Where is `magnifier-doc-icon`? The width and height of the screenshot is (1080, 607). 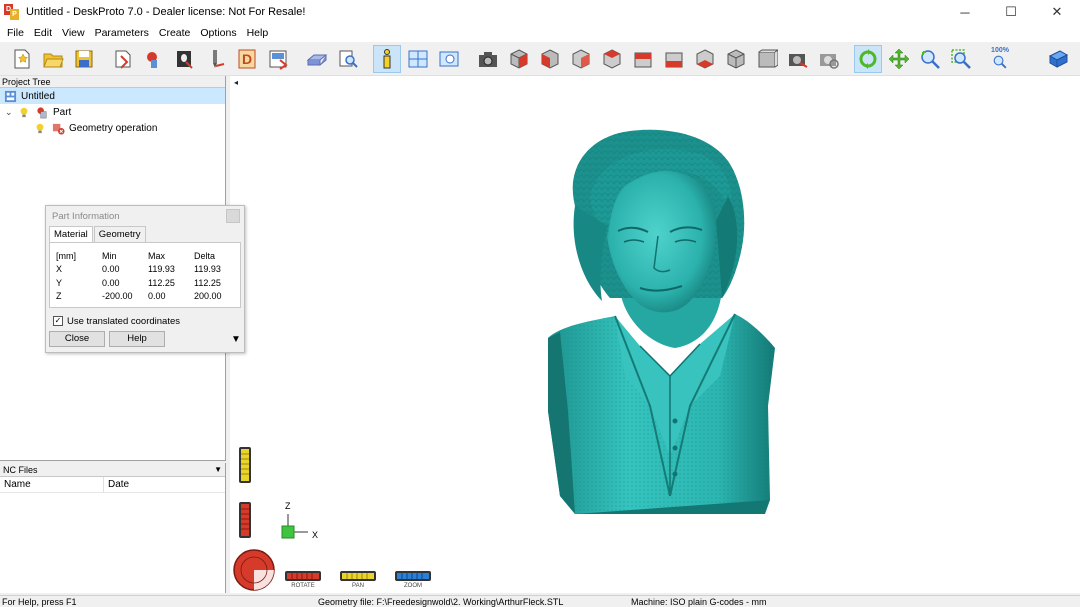
magnifier-doc-icon is located at coordinates (348, 59).